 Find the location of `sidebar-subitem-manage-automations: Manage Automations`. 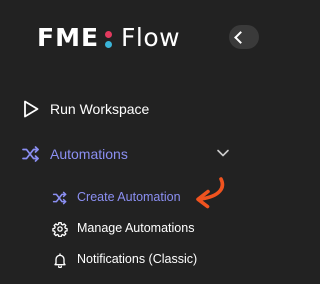

sidebar-subitem-manage-automations: Manage Automations is located at coordinates (121, 229).